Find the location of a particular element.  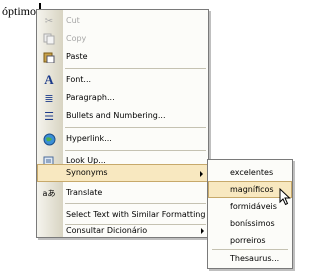

synonym-label: boníssimos is located at coordinates (252, 223).